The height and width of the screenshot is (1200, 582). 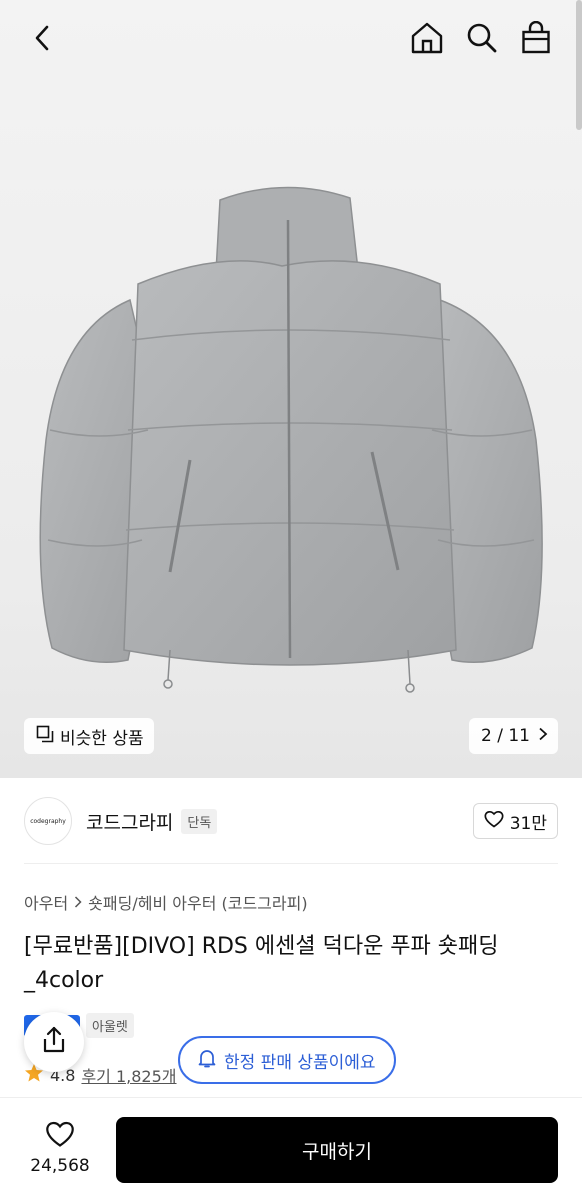 What do you see at coordinates (129, 821) in the screenshot?
I see `brand-name: 코드그라피` at bounding box center [129, 821].